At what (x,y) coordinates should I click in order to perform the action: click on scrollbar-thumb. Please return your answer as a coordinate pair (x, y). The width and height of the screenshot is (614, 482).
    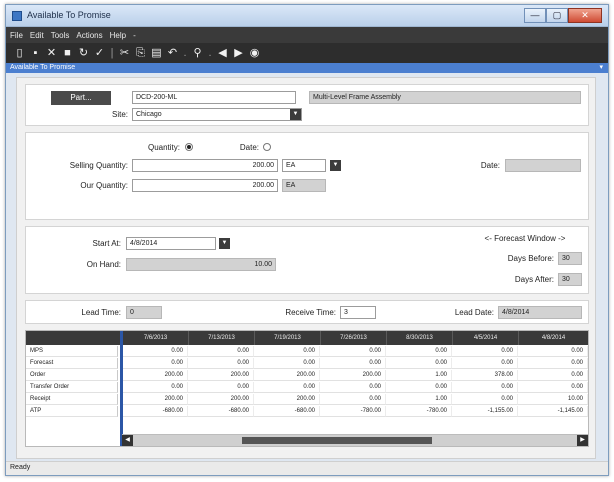
    Looking at the image, I should click on (337, 440).